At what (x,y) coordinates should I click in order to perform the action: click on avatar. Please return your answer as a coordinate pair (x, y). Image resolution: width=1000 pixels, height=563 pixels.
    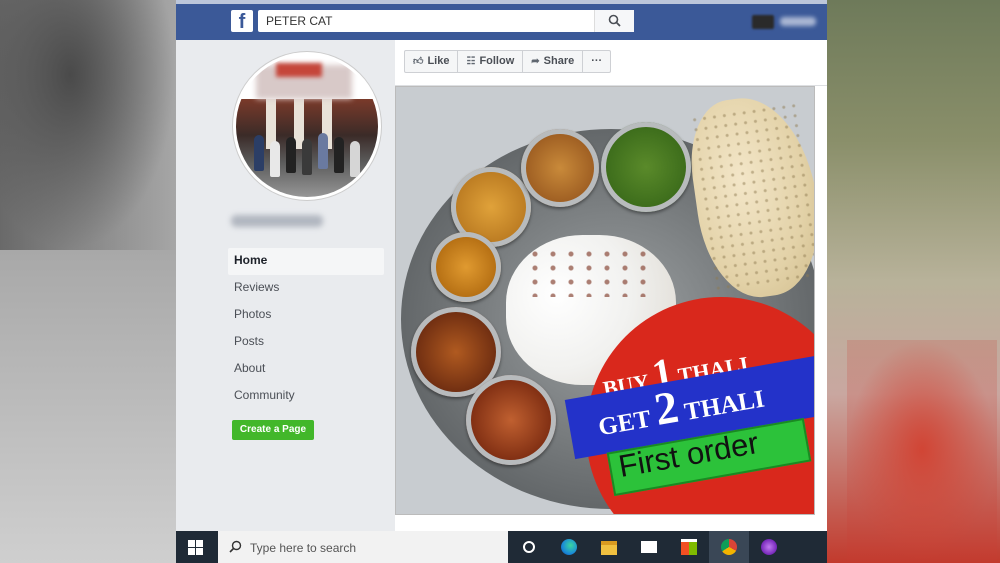
    Looking at the image, I should click on (763, 22).